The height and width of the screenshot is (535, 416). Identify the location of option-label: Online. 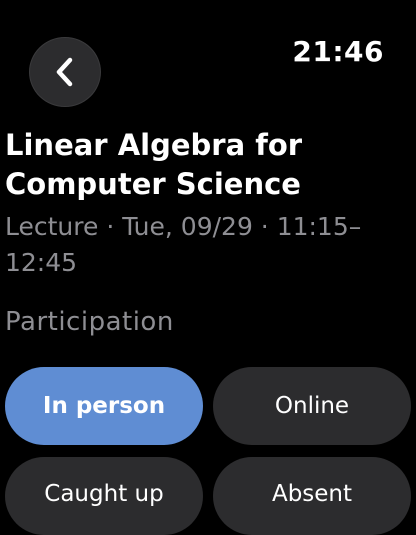
(312, 406).